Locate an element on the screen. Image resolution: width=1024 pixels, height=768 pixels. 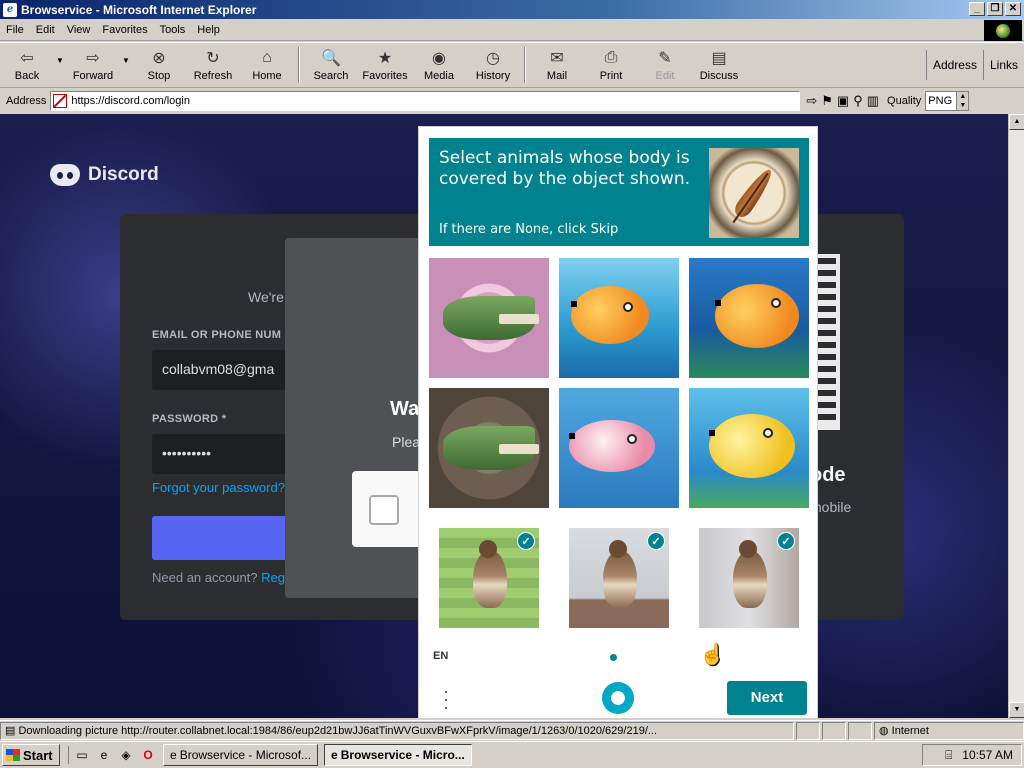
language-selector: EN is located at coordinates (440, 656).